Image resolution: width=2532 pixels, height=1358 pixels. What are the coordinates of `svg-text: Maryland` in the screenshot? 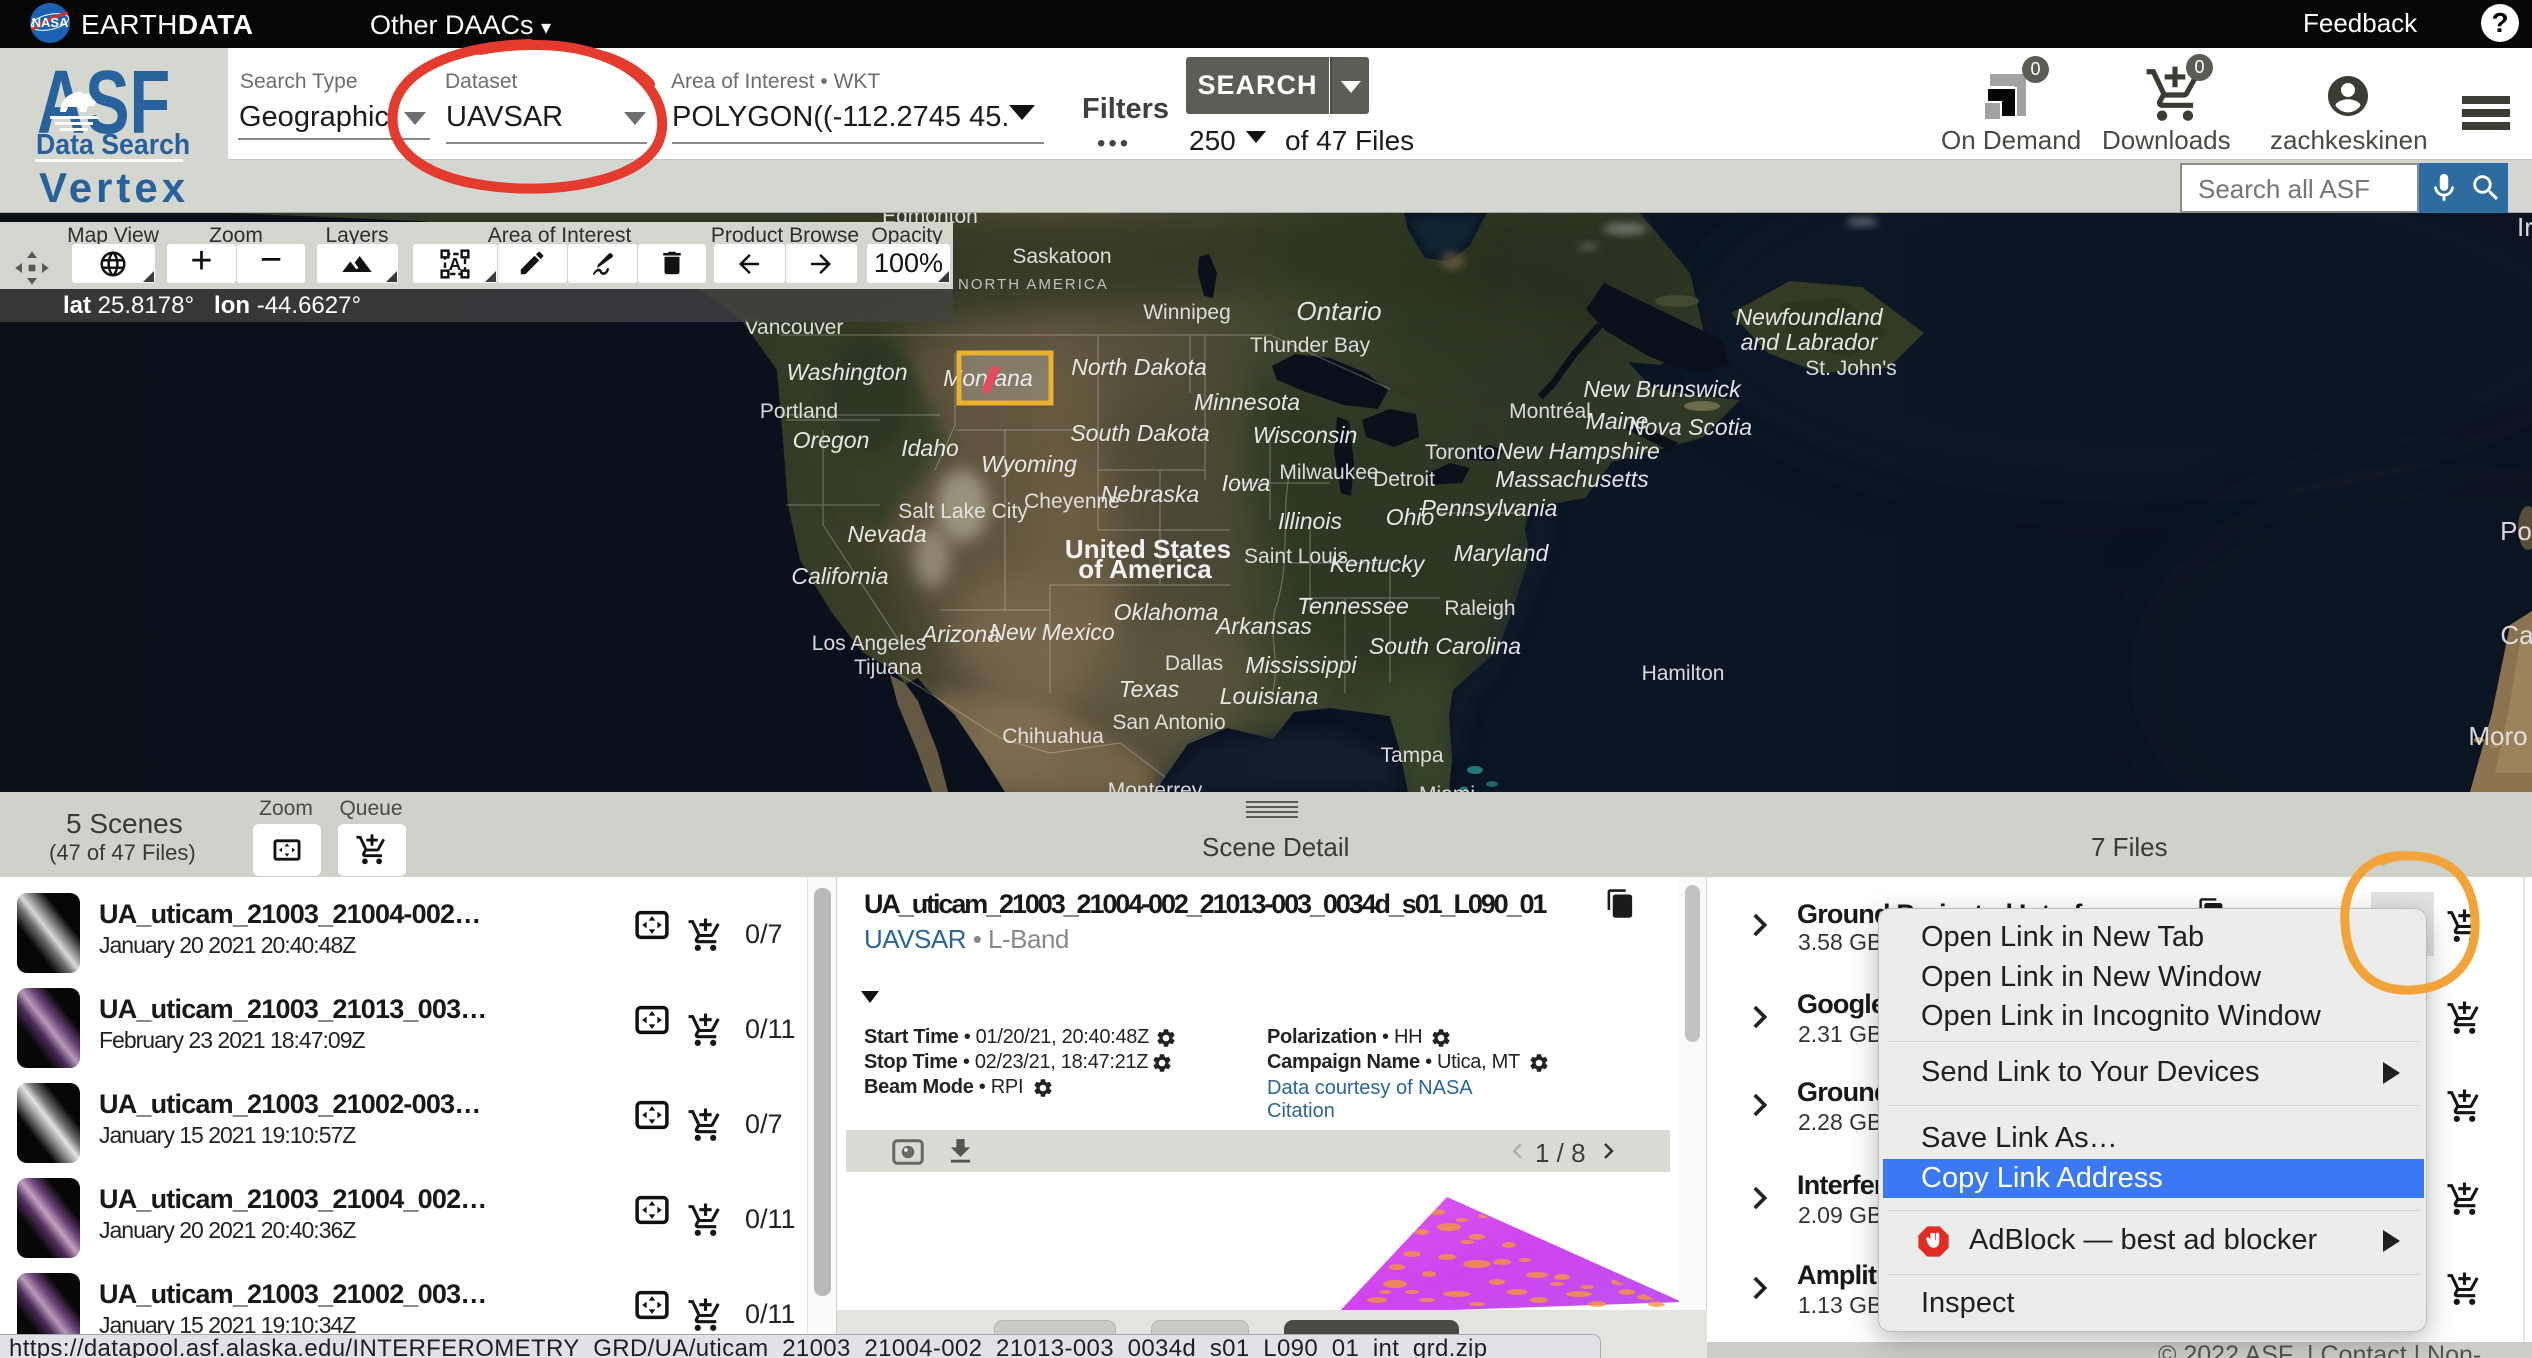 It's located at (1502, 553).